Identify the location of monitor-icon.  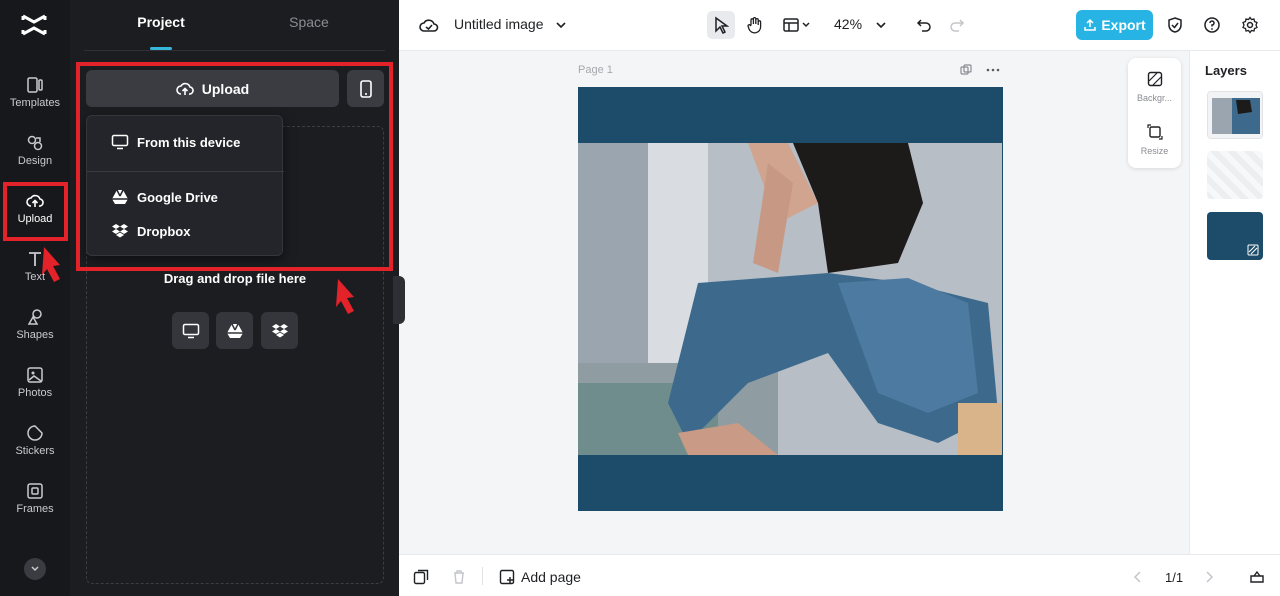
(190, 330).